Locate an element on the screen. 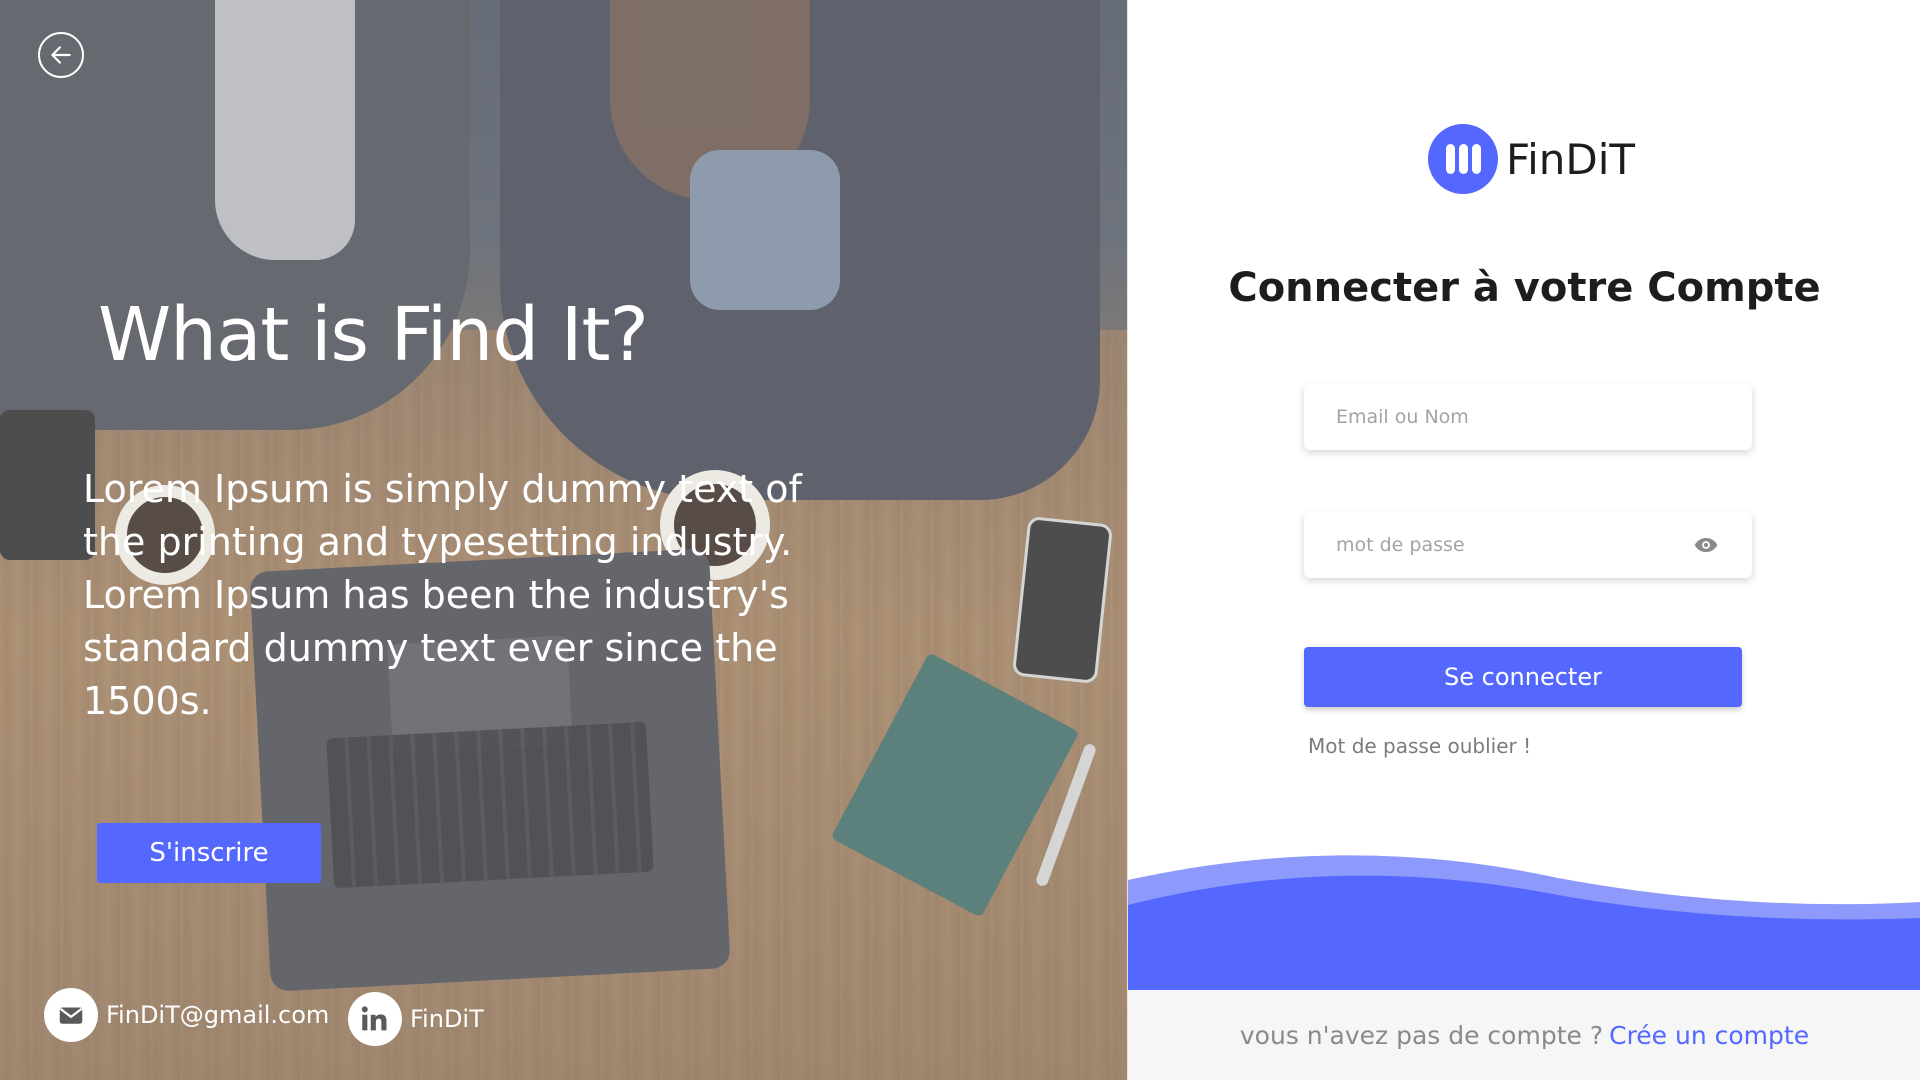 This screenshot has width=1920, height=1080. create-account-link: Crée un compte is located at coordinates (1709, 1035).